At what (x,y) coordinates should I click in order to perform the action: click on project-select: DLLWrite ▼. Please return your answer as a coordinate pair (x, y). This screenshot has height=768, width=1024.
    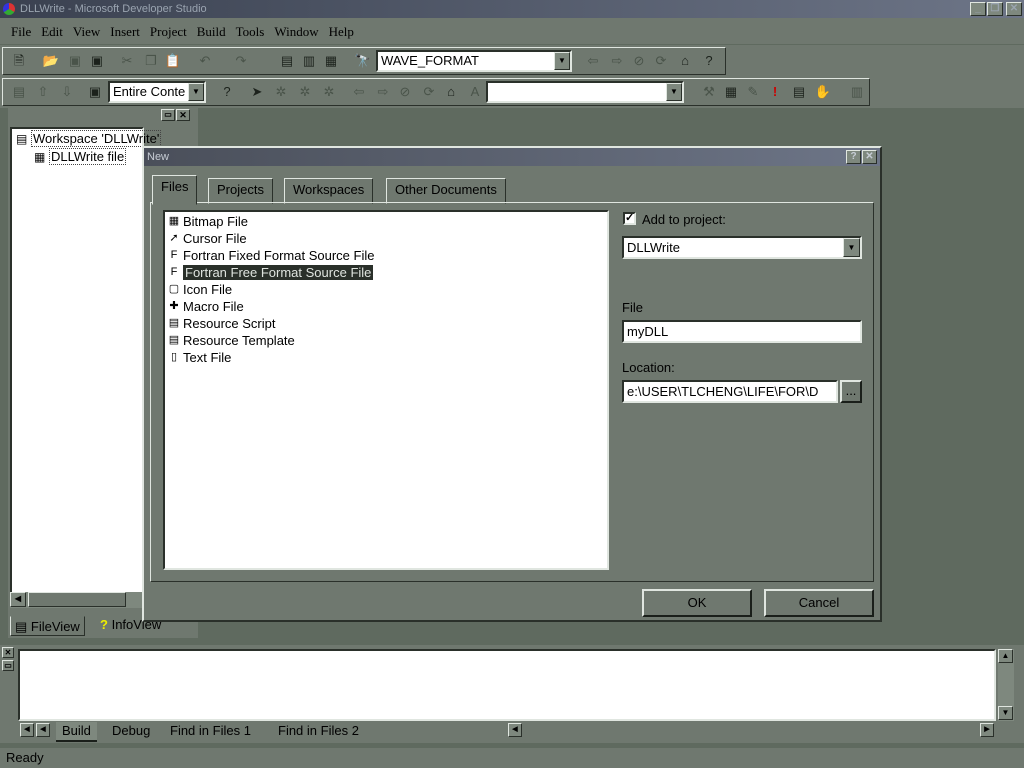
    Looking at the image, I should click on (742, 247).